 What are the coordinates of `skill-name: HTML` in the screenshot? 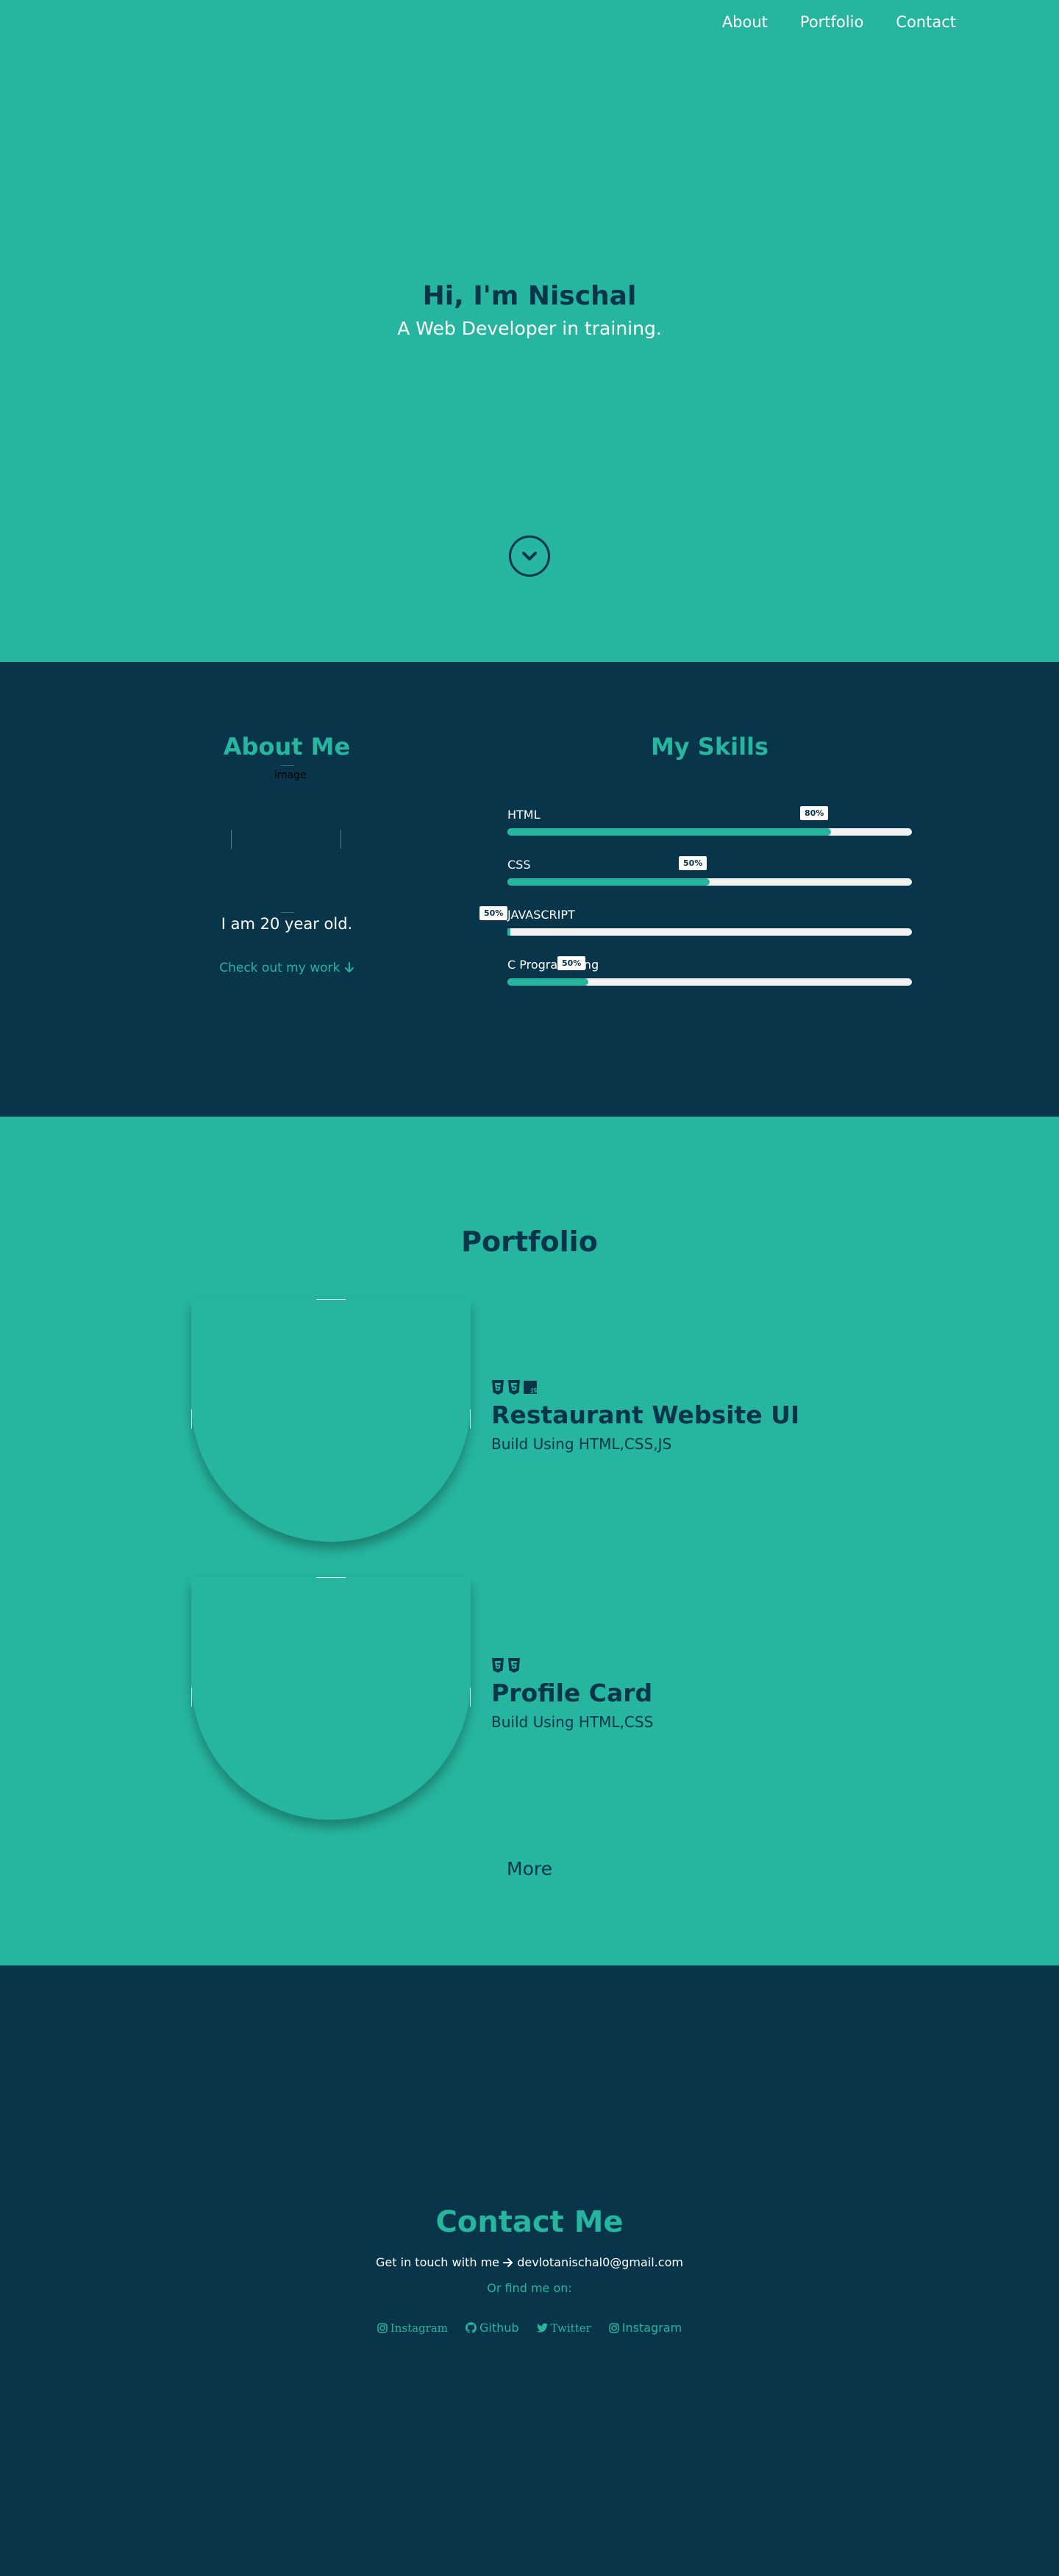 It's located at (524, 815).